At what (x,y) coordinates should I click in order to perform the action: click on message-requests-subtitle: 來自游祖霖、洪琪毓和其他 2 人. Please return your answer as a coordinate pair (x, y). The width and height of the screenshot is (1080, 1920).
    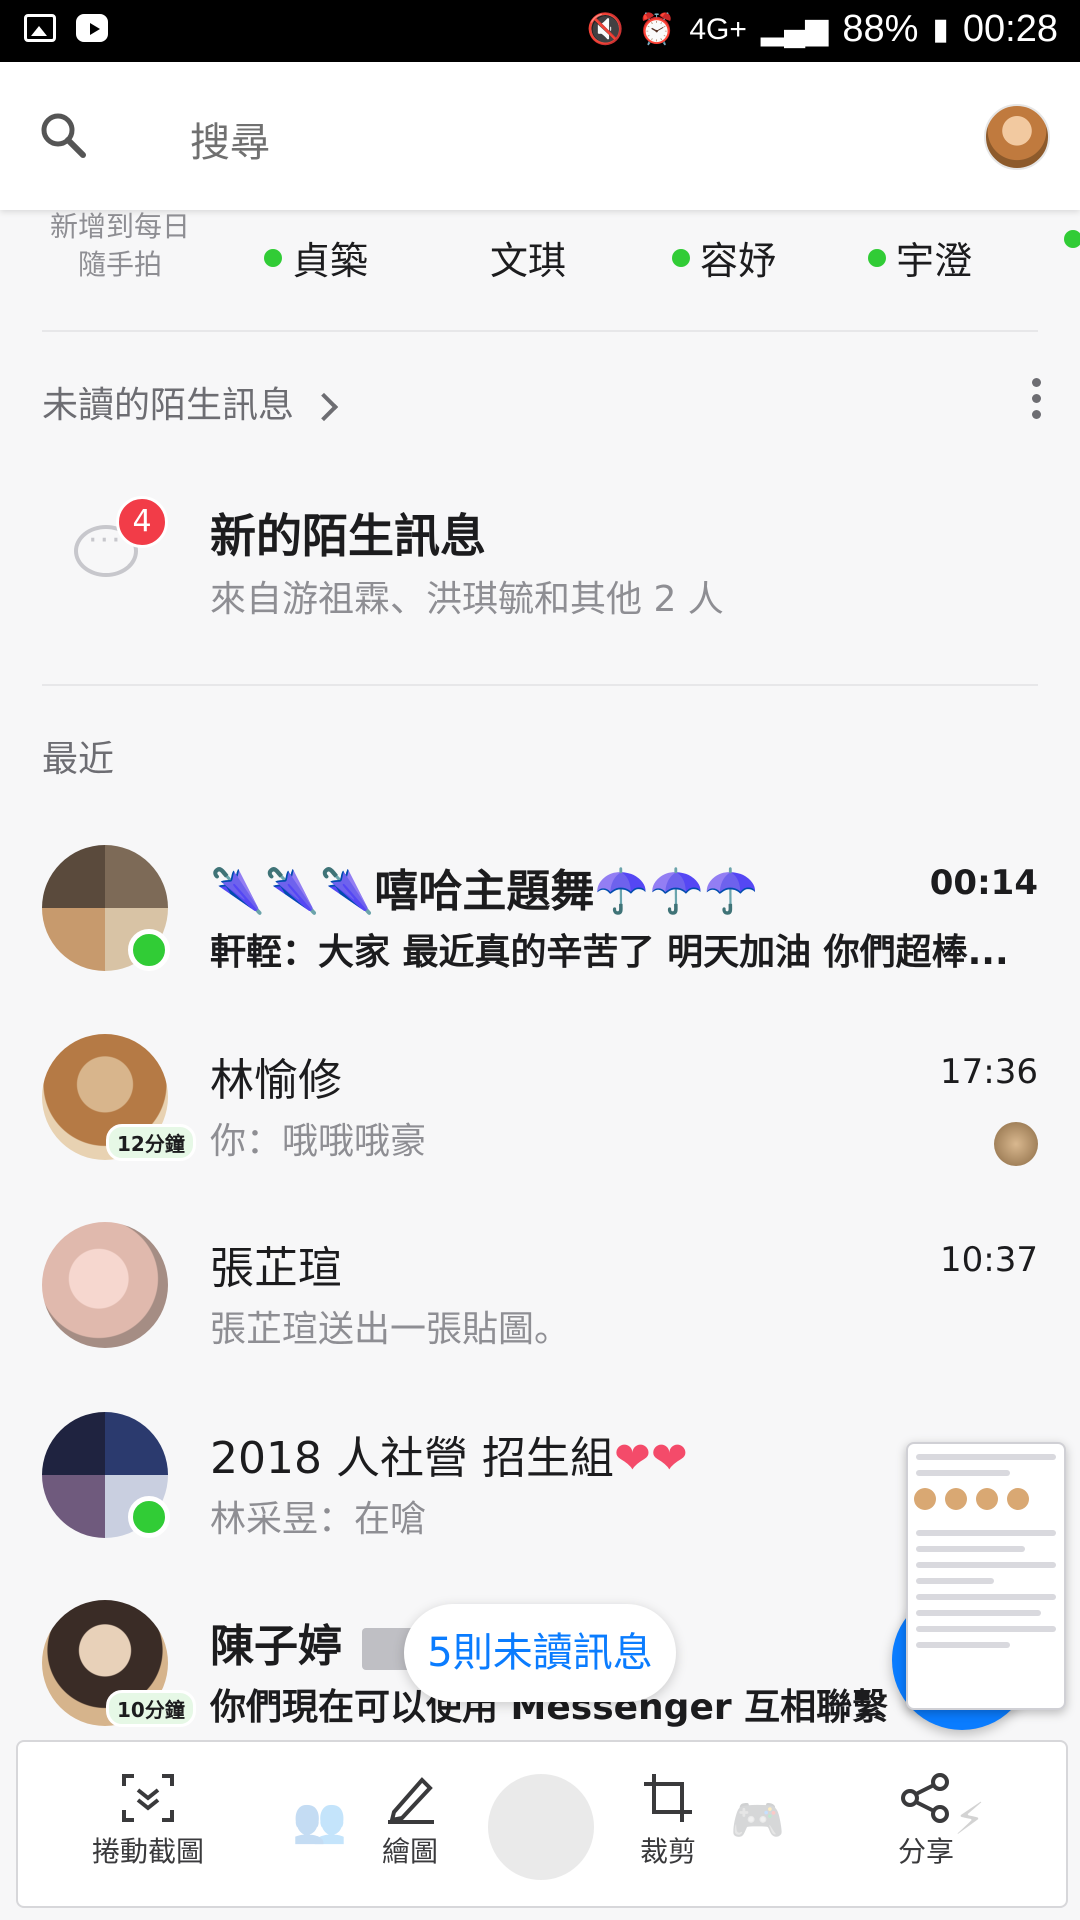
    Looking at the image, I should click on (467, 599).